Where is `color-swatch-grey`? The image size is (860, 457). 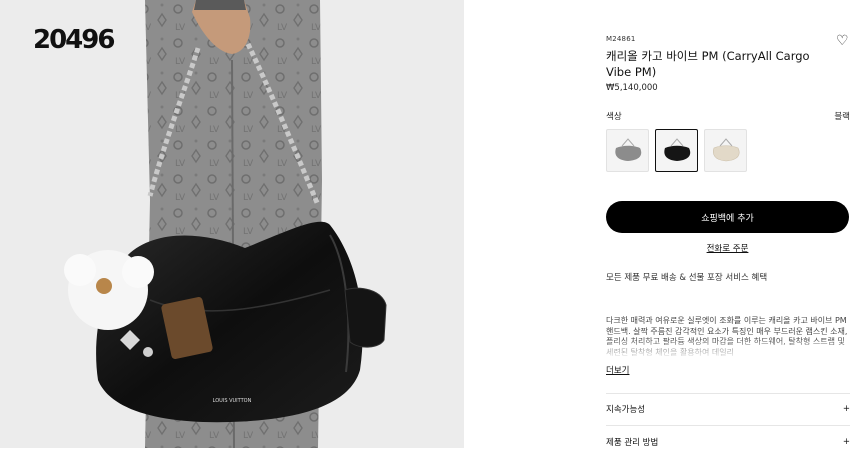 color-swatch-grey is located at coordinates (627, 150).